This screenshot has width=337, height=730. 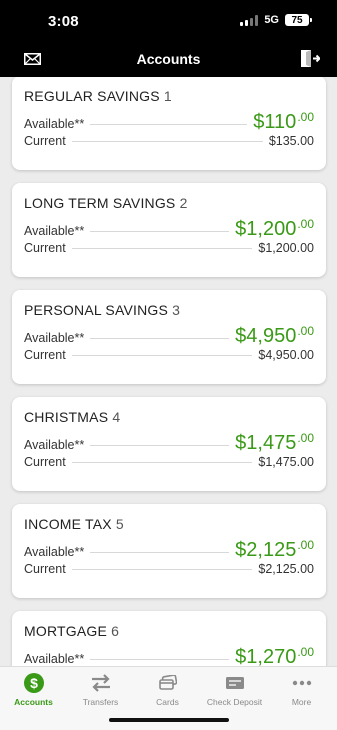 I want to click on account-name: MORTGAGE, so click(x=66, y=631).